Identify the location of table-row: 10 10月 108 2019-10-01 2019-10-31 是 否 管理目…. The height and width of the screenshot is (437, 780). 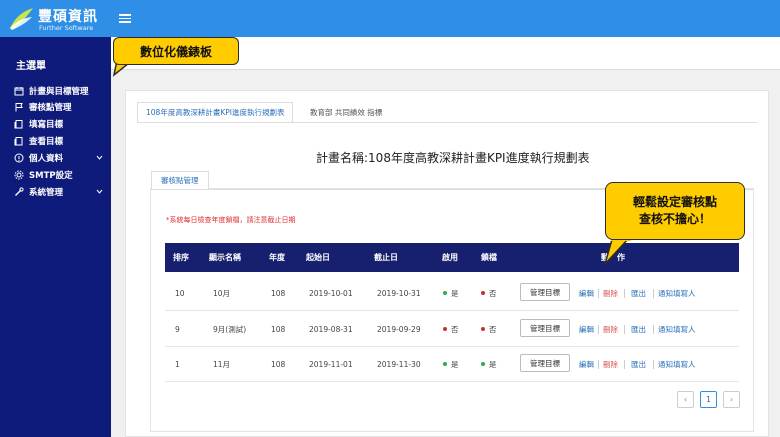
(452, 293).